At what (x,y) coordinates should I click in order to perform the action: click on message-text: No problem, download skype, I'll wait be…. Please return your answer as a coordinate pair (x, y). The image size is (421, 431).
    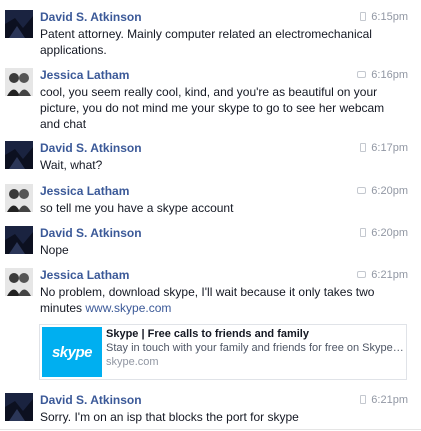
    Looking at the image, I should click on (223, 300).